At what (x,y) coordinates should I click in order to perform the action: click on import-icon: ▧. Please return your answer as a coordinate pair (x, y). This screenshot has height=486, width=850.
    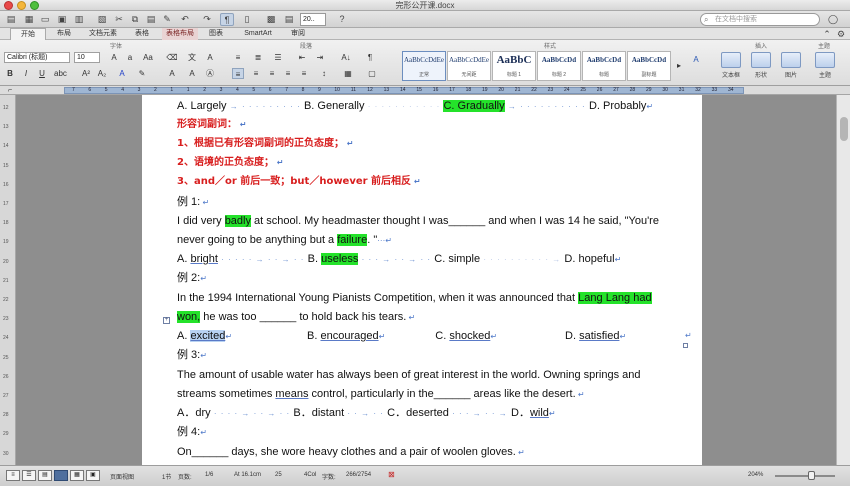
    Looking at the image, I should click on (102, 19).